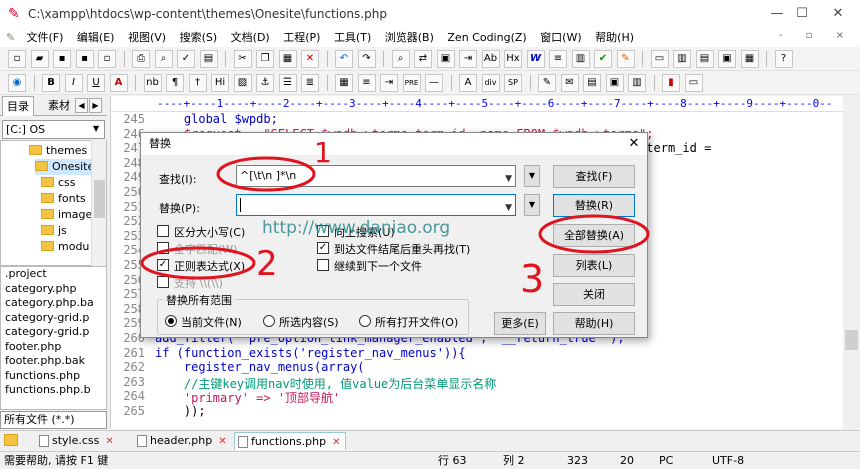  What do you see at coordinates (411, 83) in the screenshot?
I see `pre-tag-icon: PRE` at bounding box center [411, 83].